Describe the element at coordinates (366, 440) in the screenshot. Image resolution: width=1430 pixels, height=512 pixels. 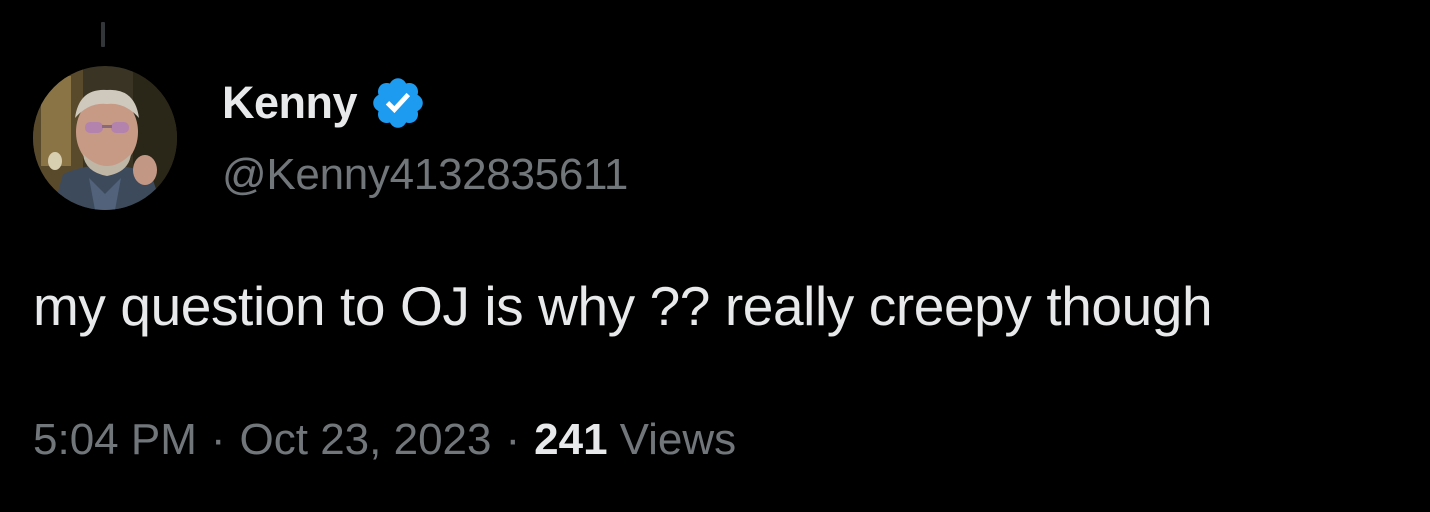
I see `tweet-date: Oct 23, 2023` at that location.